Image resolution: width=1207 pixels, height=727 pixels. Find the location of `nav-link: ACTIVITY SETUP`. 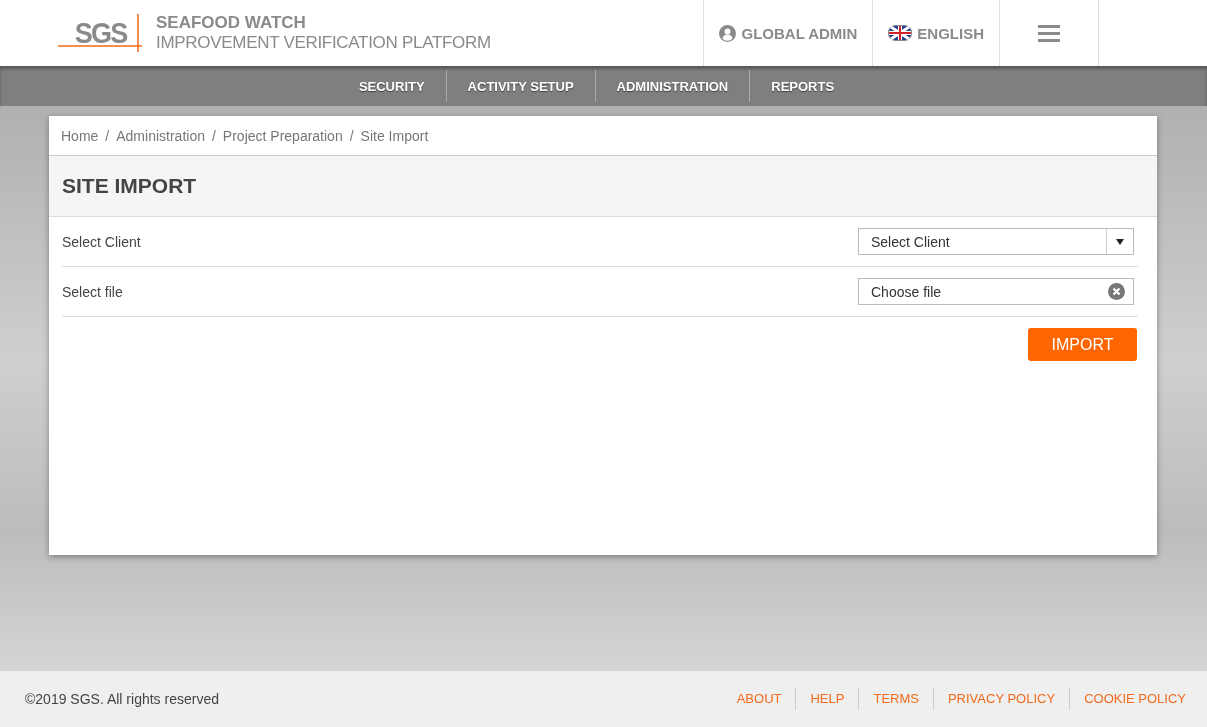

nav-link: ACTIVITY SETUP is located at coordinates (520, 86).